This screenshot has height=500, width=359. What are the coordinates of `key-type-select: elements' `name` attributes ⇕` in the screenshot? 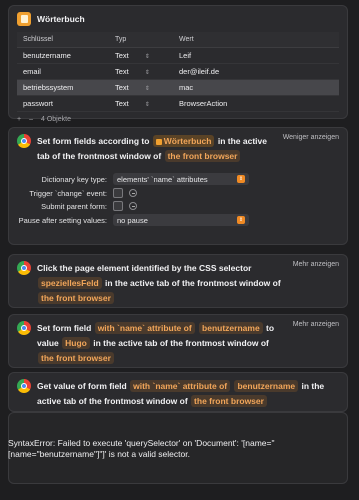 It's located at (181, 179).